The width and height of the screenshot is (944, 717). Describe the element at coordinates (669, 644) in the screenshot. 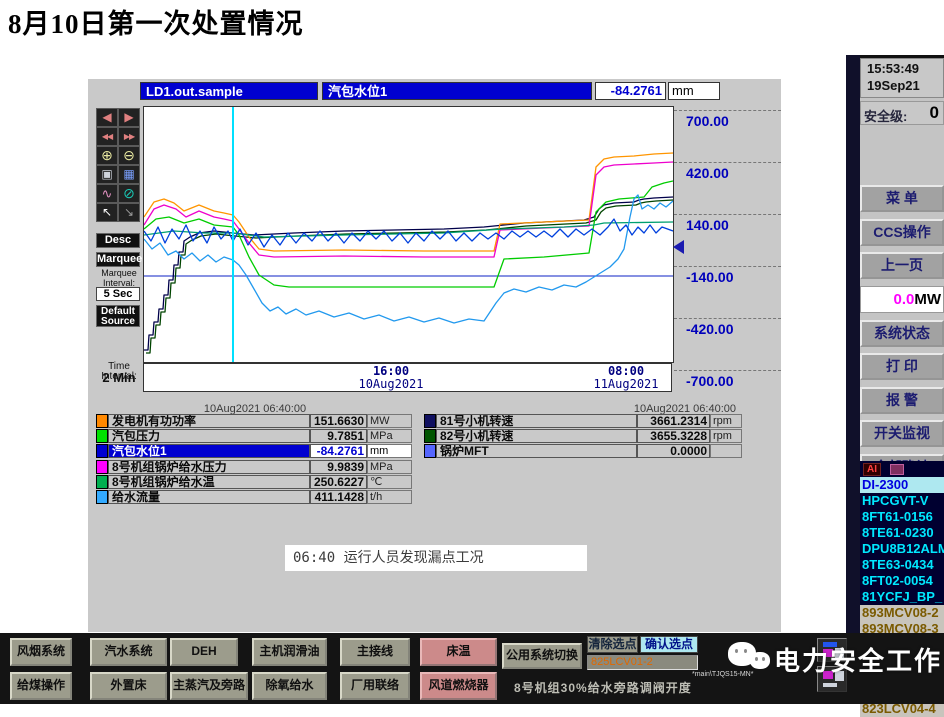

I see `confirm-point-button: 确认选点` at that location.